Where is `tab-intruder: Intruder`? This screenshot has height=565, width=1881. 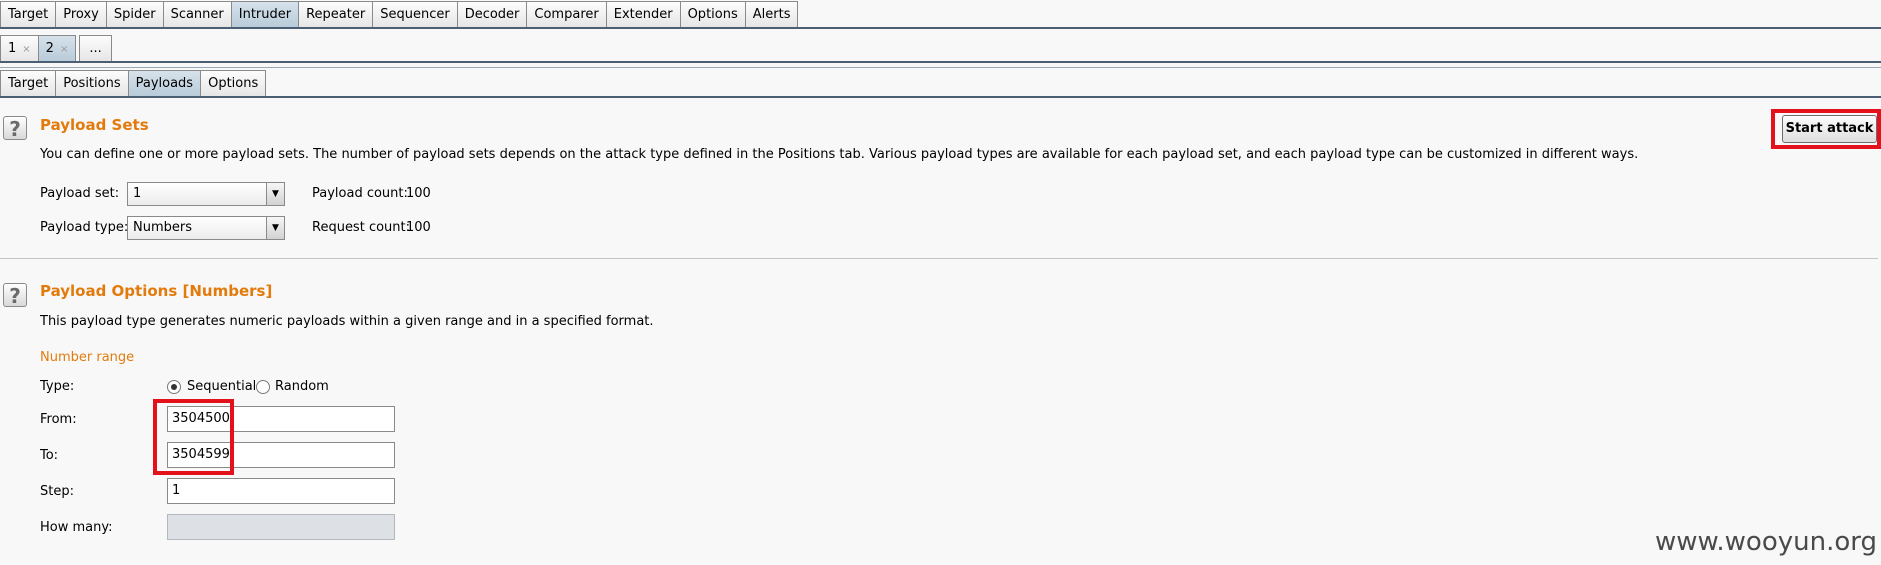
tab-intruder: Intruder is located at coordinates (265, 14).